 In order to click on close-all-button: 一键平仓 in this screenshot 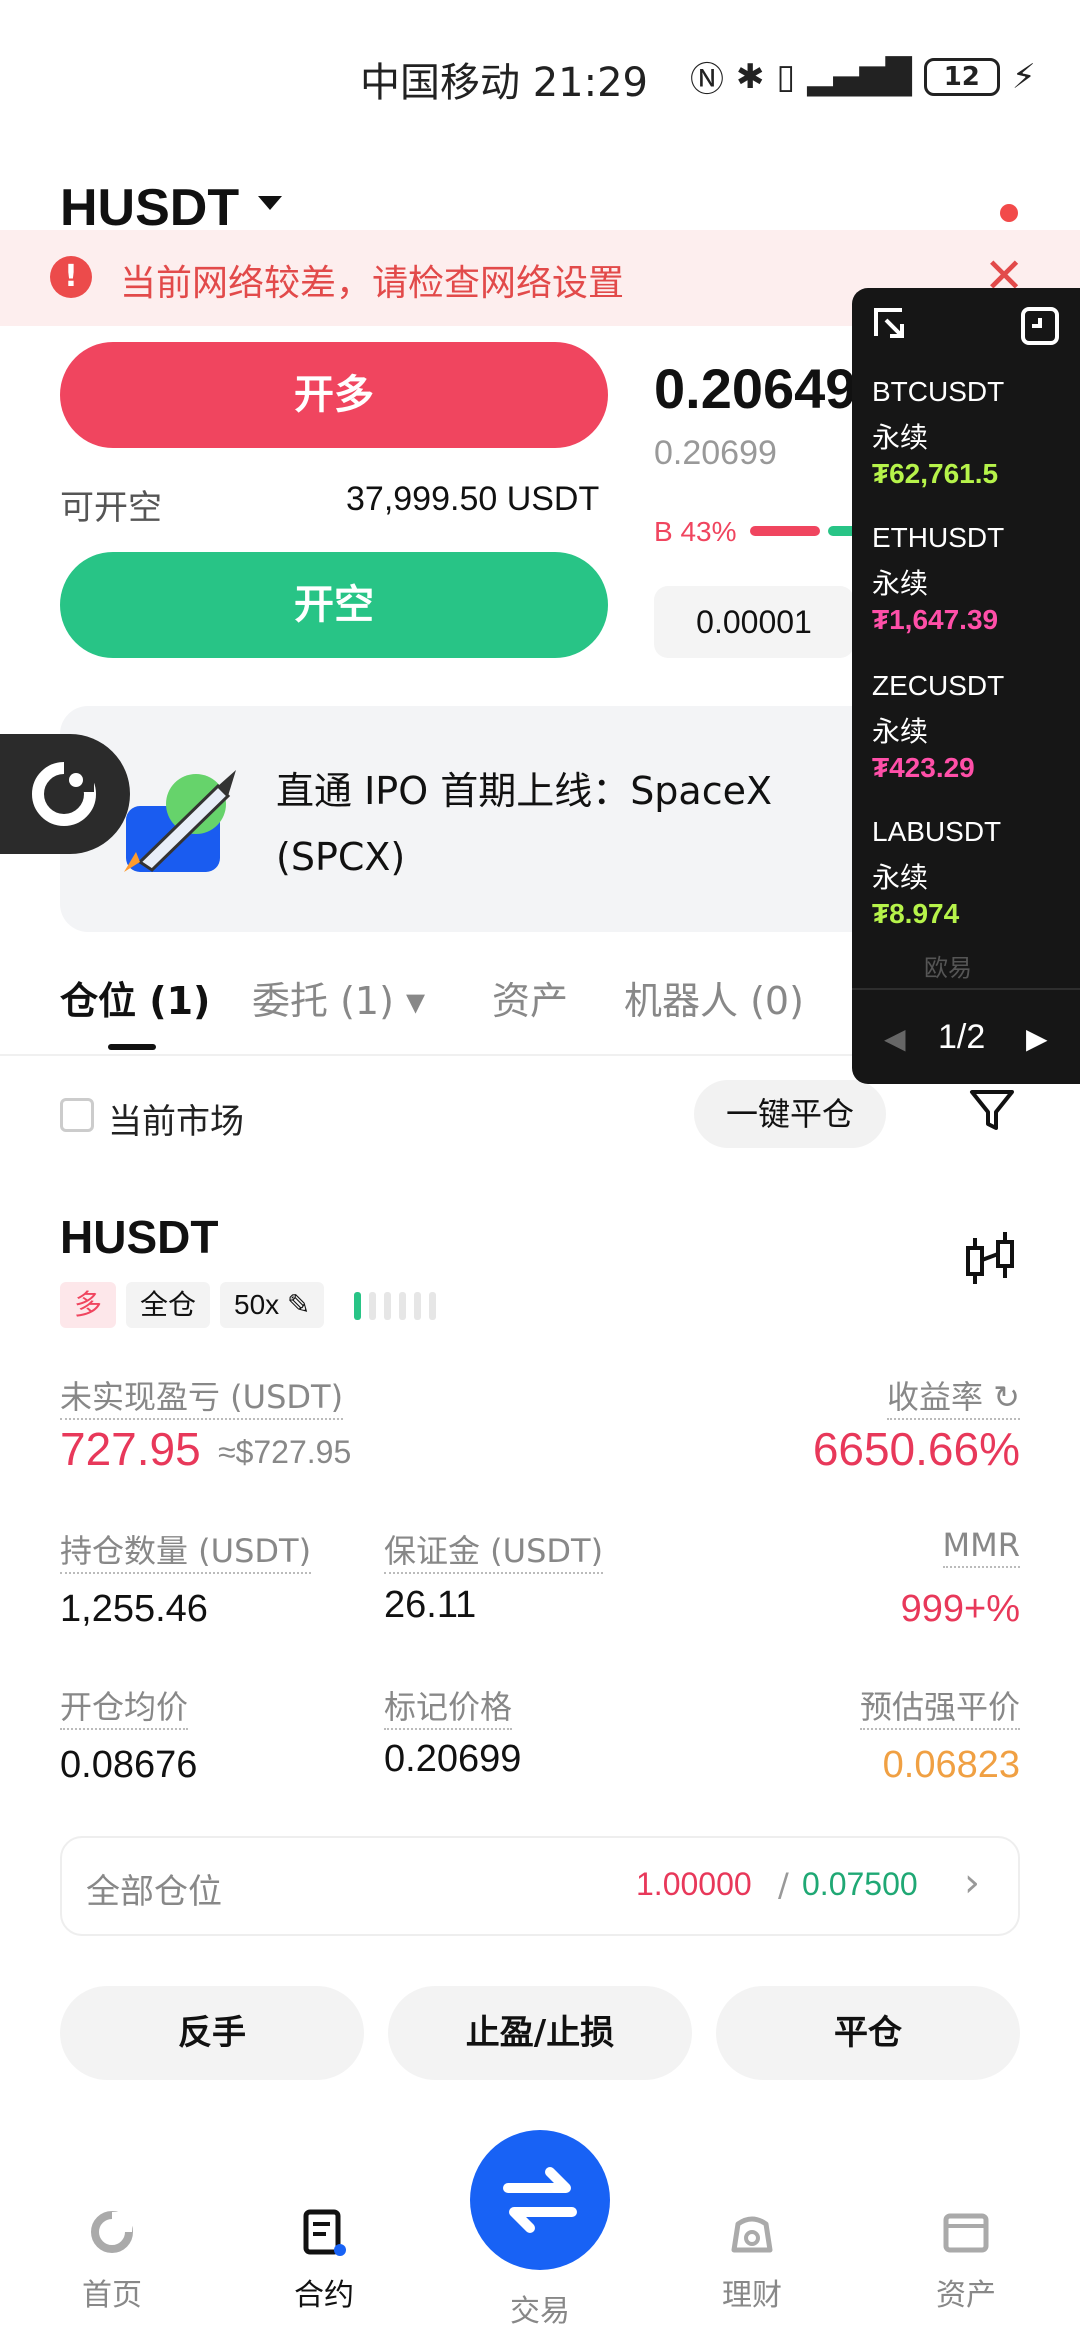, I will do `click(790, 1114)`.